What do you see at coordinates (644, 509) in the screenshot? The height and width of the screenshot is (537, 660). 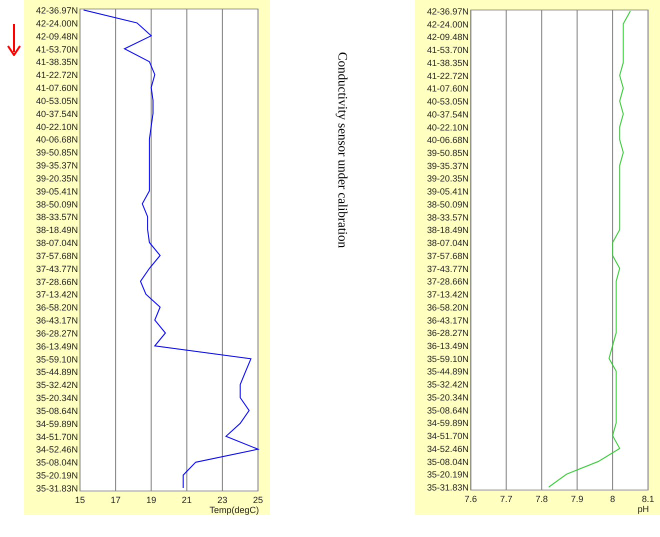 I see `axis-title: pH` at bounding box center [644, 509].